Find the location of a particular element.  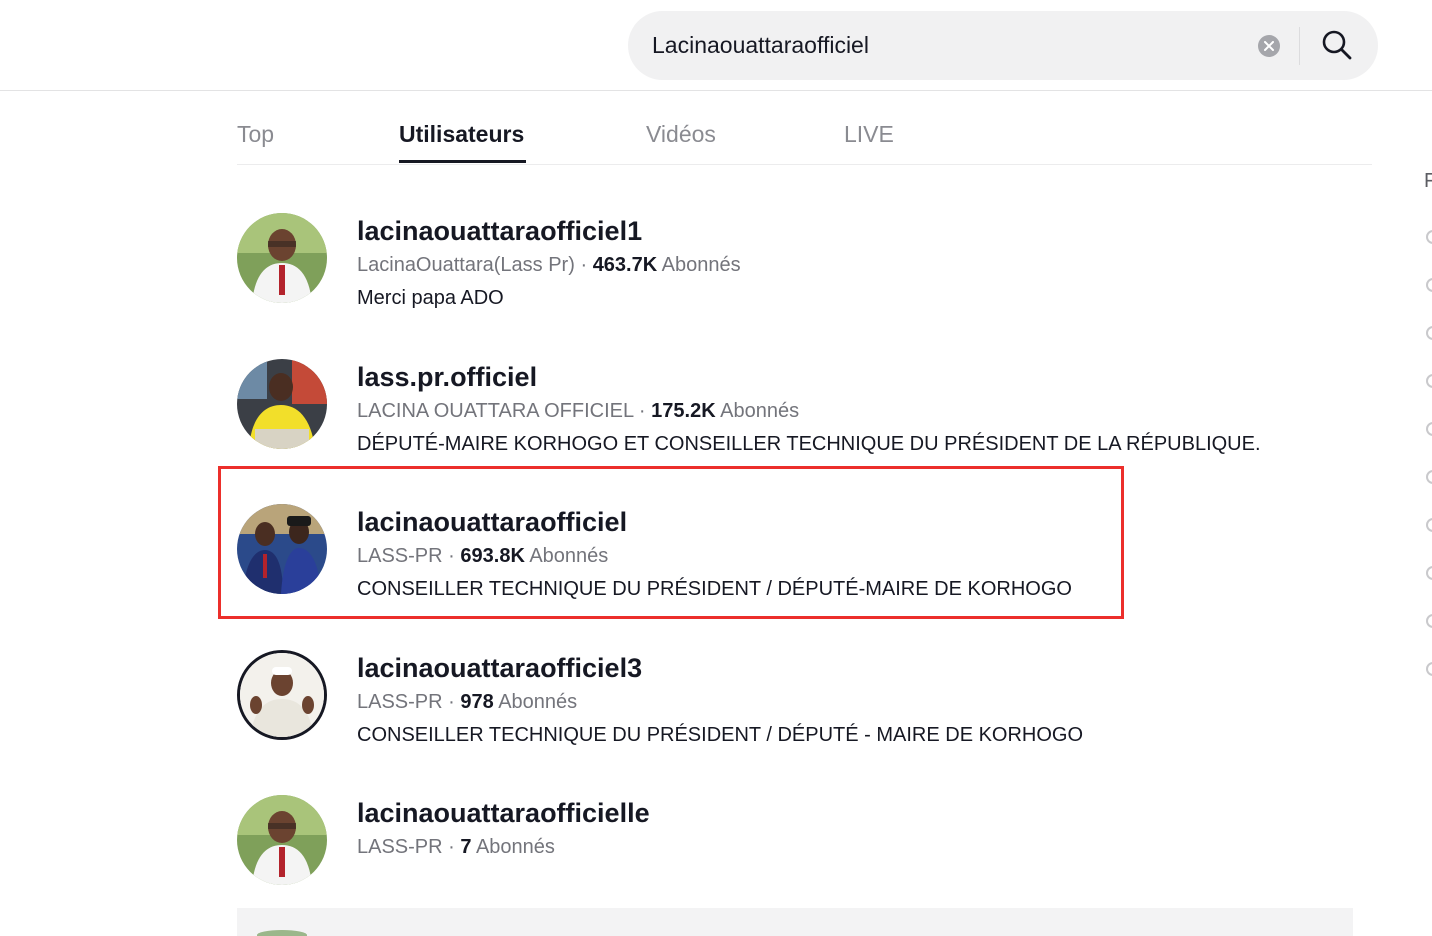

user-bio: Merci papa ADO is located at coordinates (430, 298).